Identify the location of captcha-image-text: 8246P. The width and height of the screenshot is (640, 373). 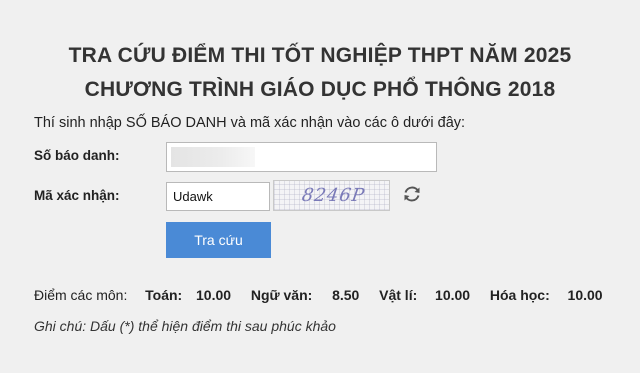
(333, 195).